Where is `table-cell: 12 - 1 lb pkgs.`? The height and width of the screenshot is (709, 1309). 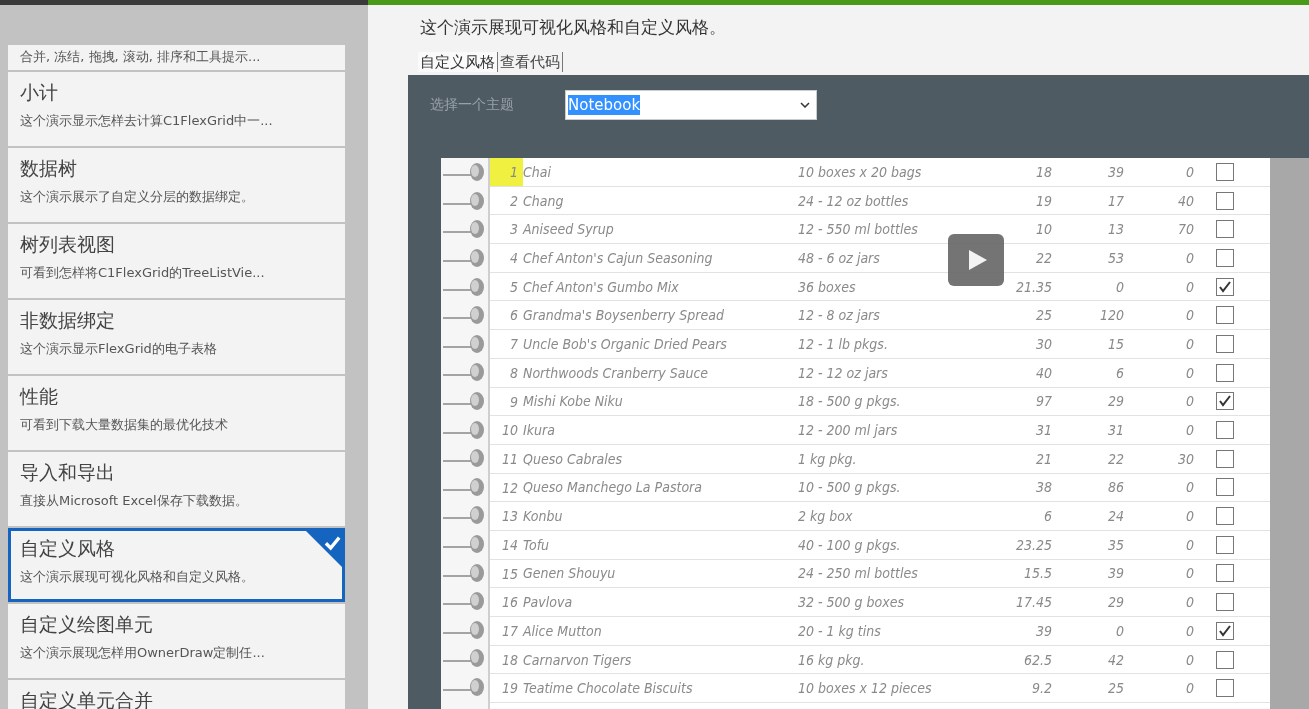
table-cell: 12 - 1 lb pkgs. is located at coordinates (843, 343).